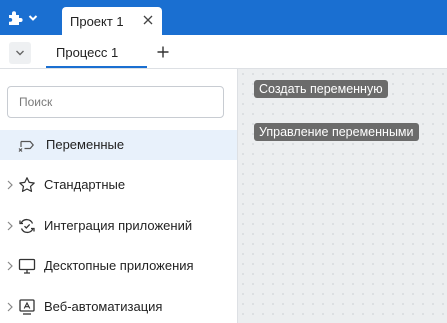  I want to click on add-process-button, so click(163, 52).